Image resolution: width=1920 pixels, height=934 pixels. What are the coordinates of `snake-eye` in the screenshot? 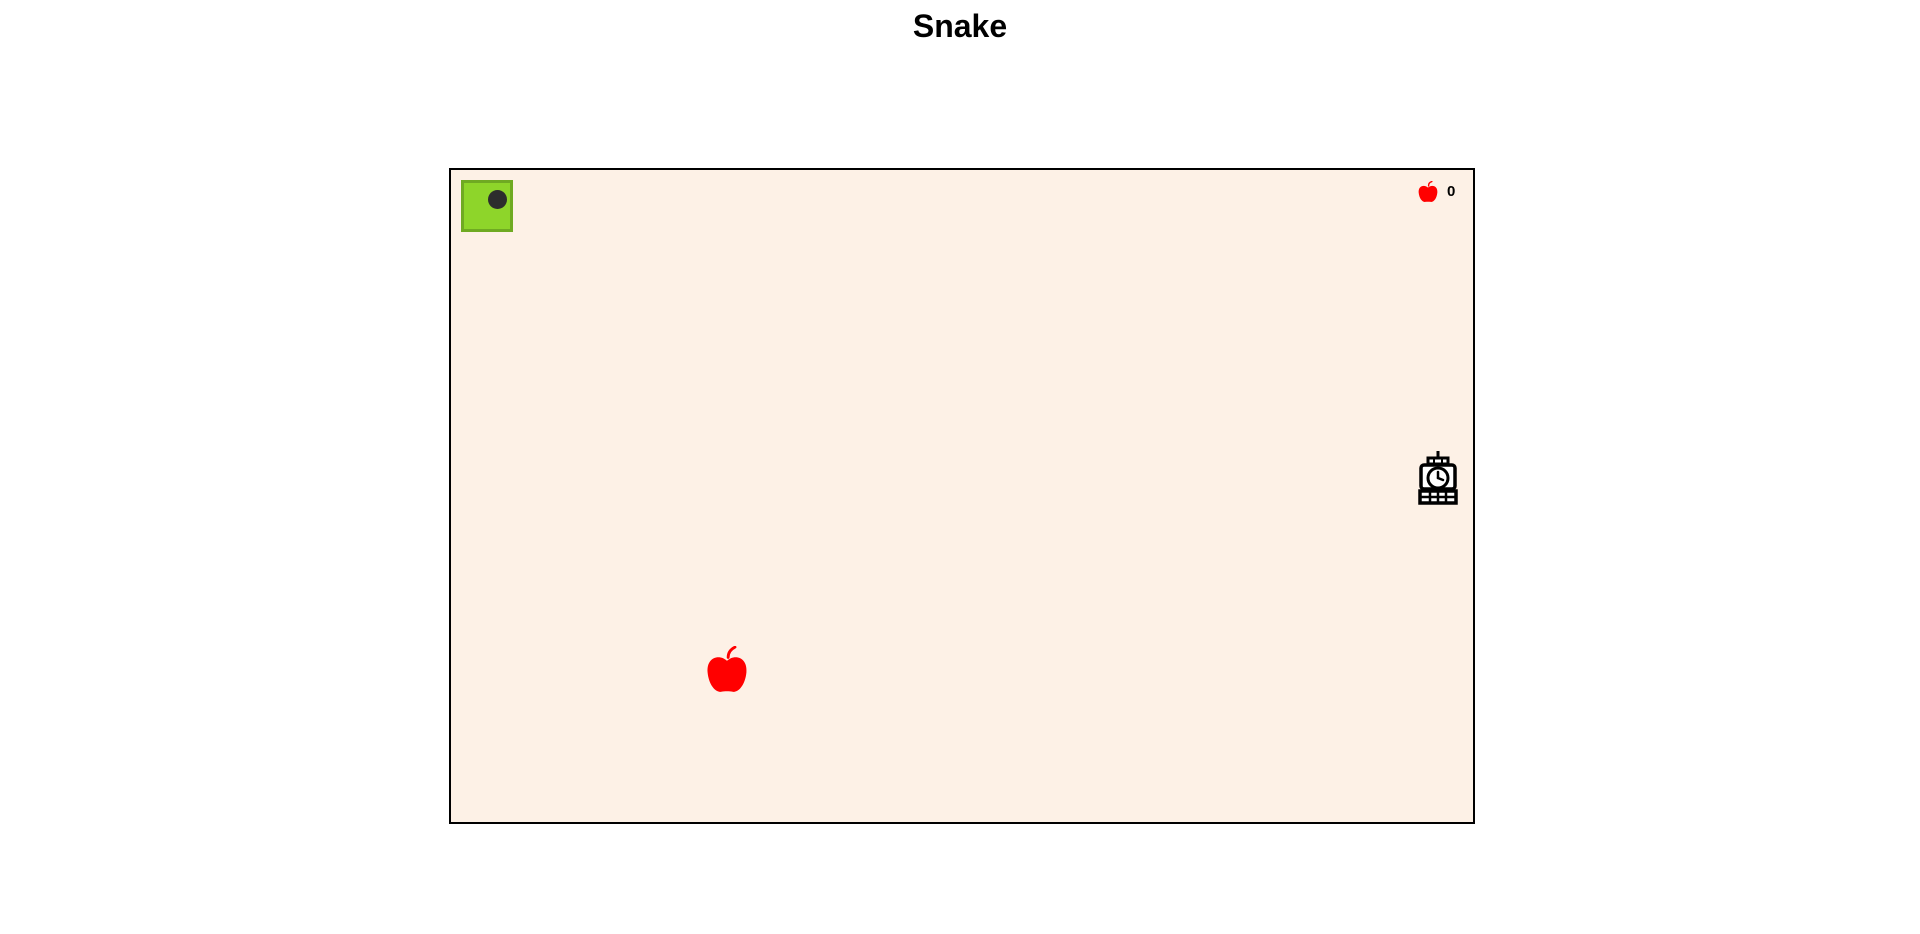 It's located at (497, 199).